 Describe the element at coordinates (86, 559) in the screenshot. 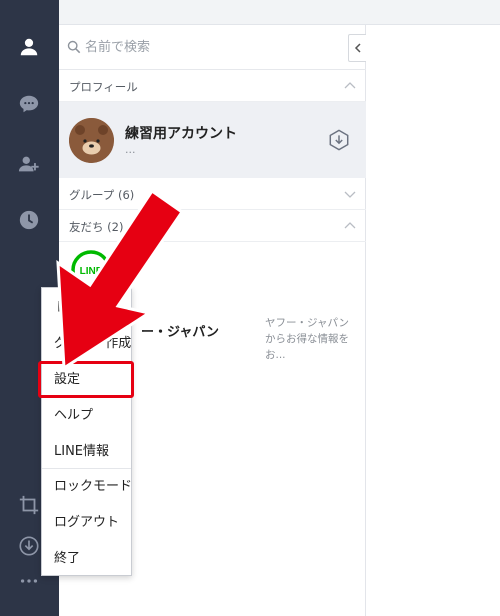

I see `menu-item-quit: 終了` at that location.